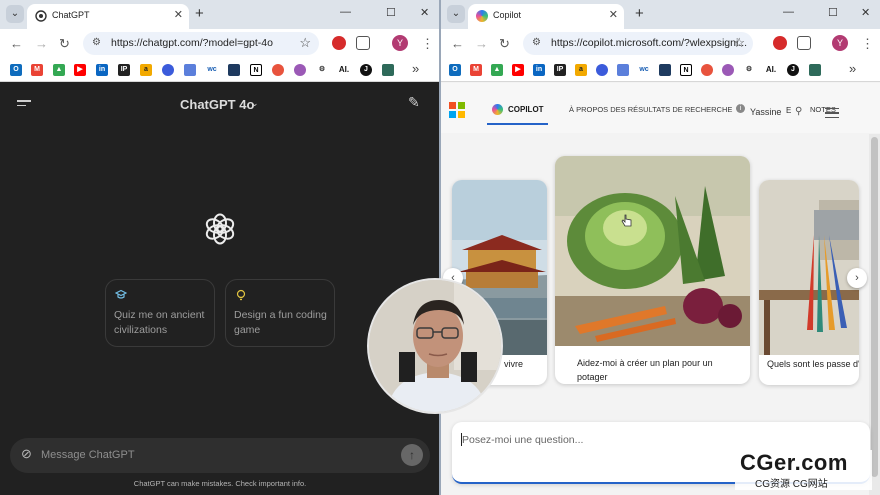 Image resolution: width=880 pixels, height=495 pixels. What do you see at coordinates (652, 251) in the screenshot?
I see `card-image-vegetables` at bounding box center [652, 251].